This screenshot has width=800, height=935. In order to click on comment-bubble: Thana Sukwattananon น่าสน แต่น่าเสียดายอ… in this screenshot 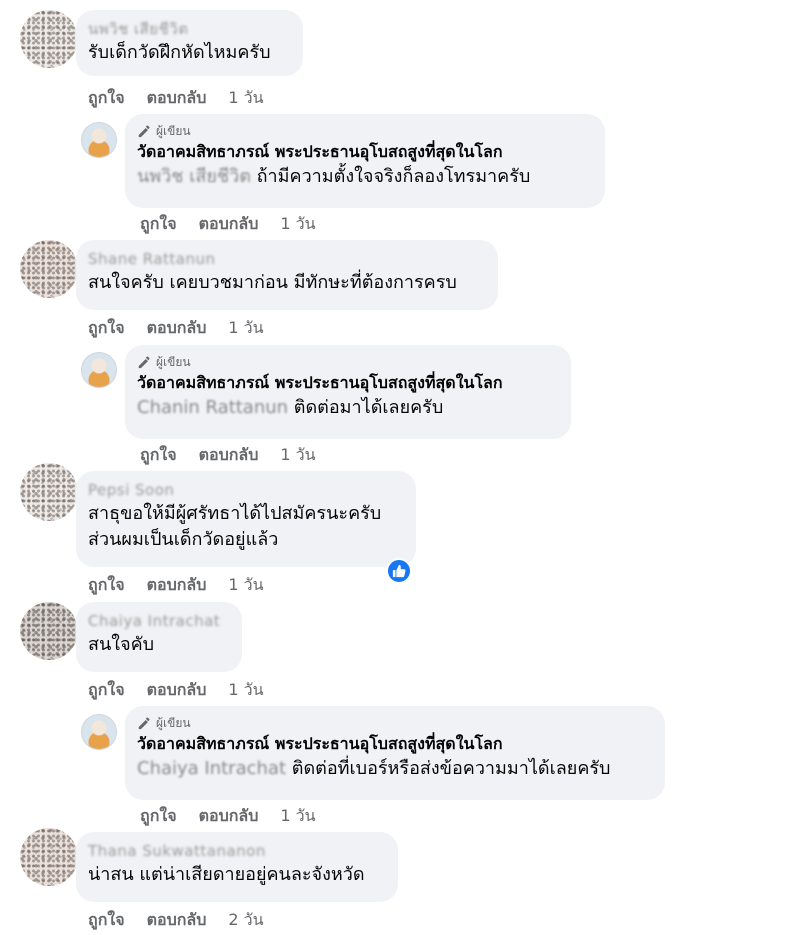, I will do `click(237, 867)`.